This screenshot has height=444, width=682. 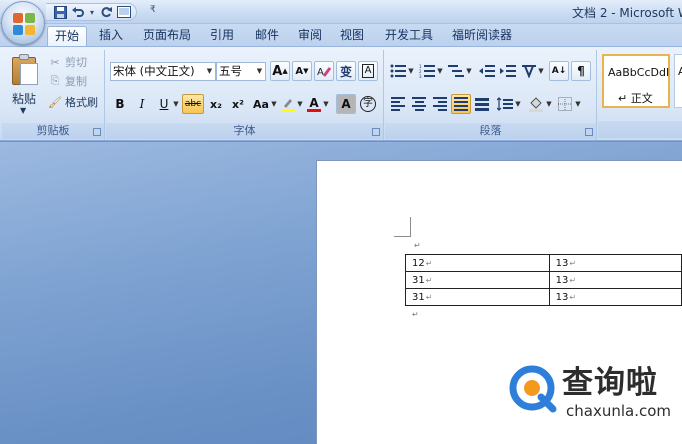 What do you see at coordinates (280, 71) in the screenshot?
I see `grow-font-button: A ▲` at bounding box center [280, 71].